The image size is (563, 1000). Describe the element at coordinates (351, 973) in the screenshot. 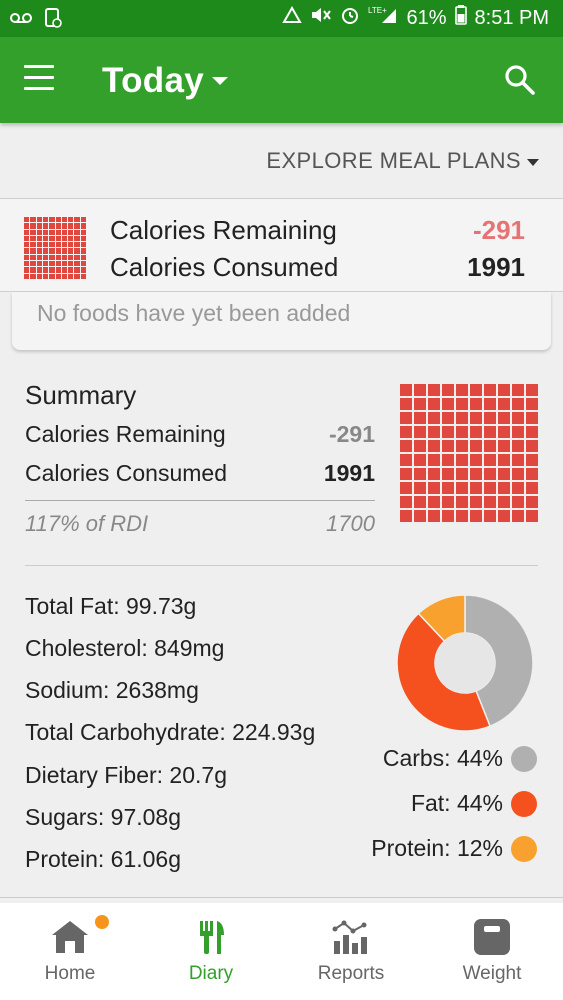

I see `nav-reports-label: Reports` at that location.